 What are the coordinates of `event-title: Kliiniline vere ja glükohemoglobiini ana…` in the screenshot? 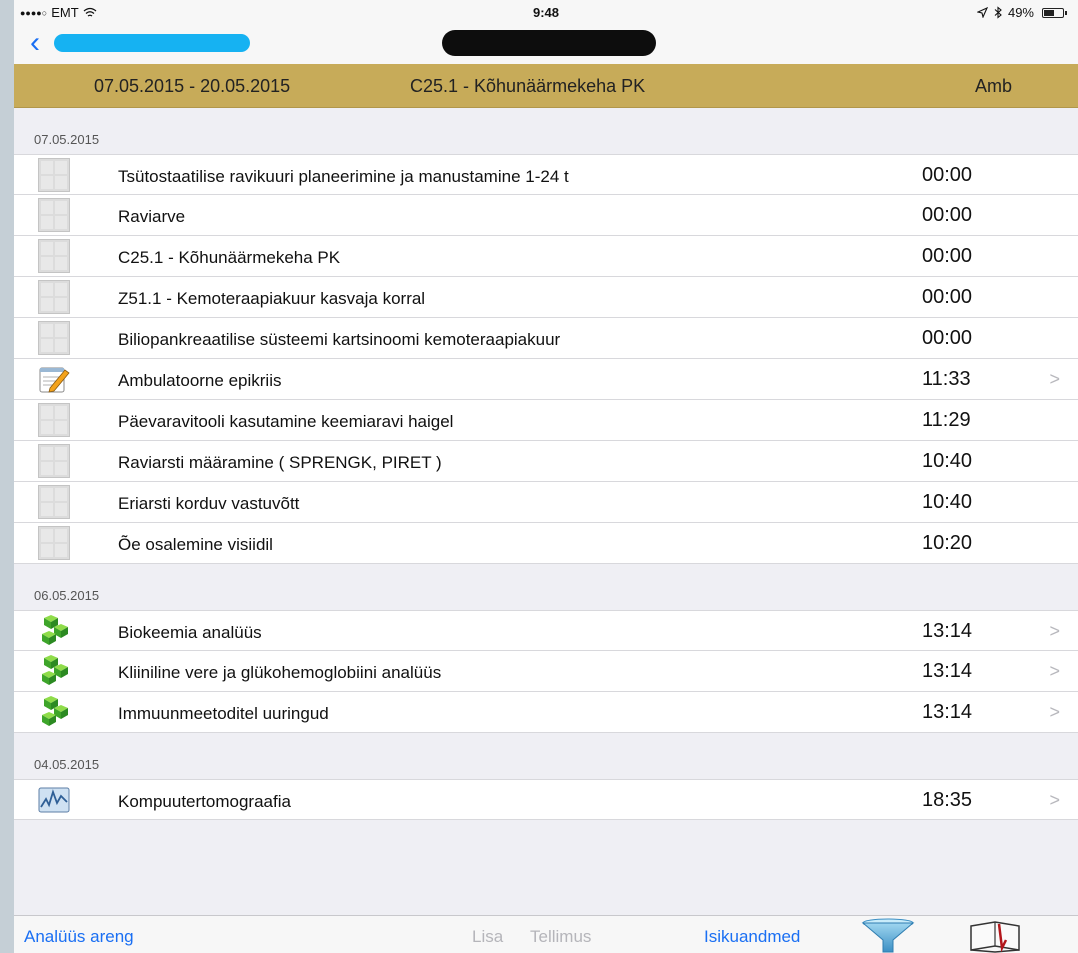 It's located at (280, 672).